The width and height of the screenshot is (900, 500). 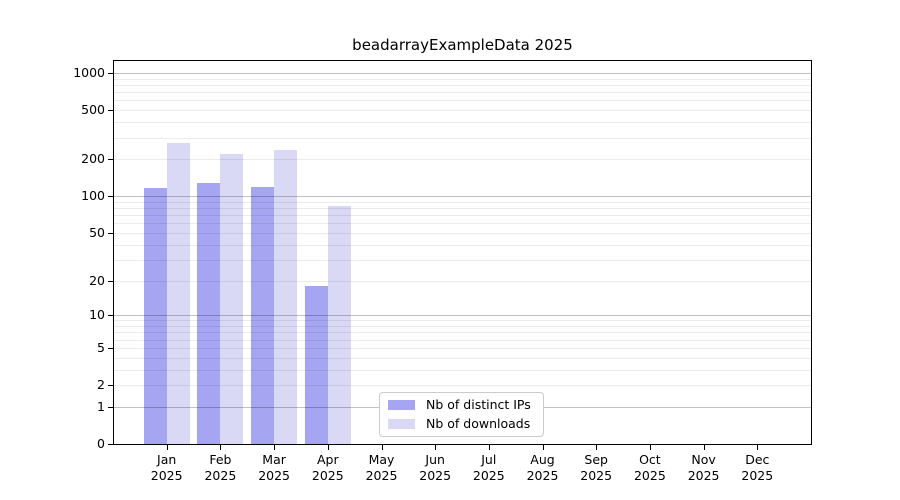 What do you see at coordinates (97, 280) in the screenshot?
I see `y-tick-label: 20` at bounding box center [97, 280].